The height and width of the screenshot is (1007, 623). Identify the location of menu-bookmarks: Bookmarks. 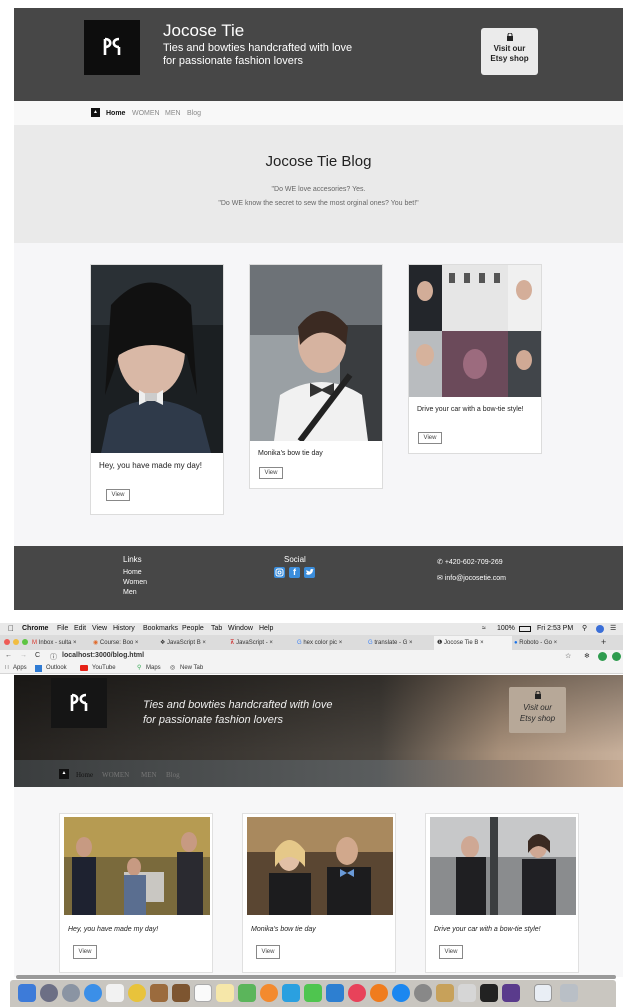
(160, 628).